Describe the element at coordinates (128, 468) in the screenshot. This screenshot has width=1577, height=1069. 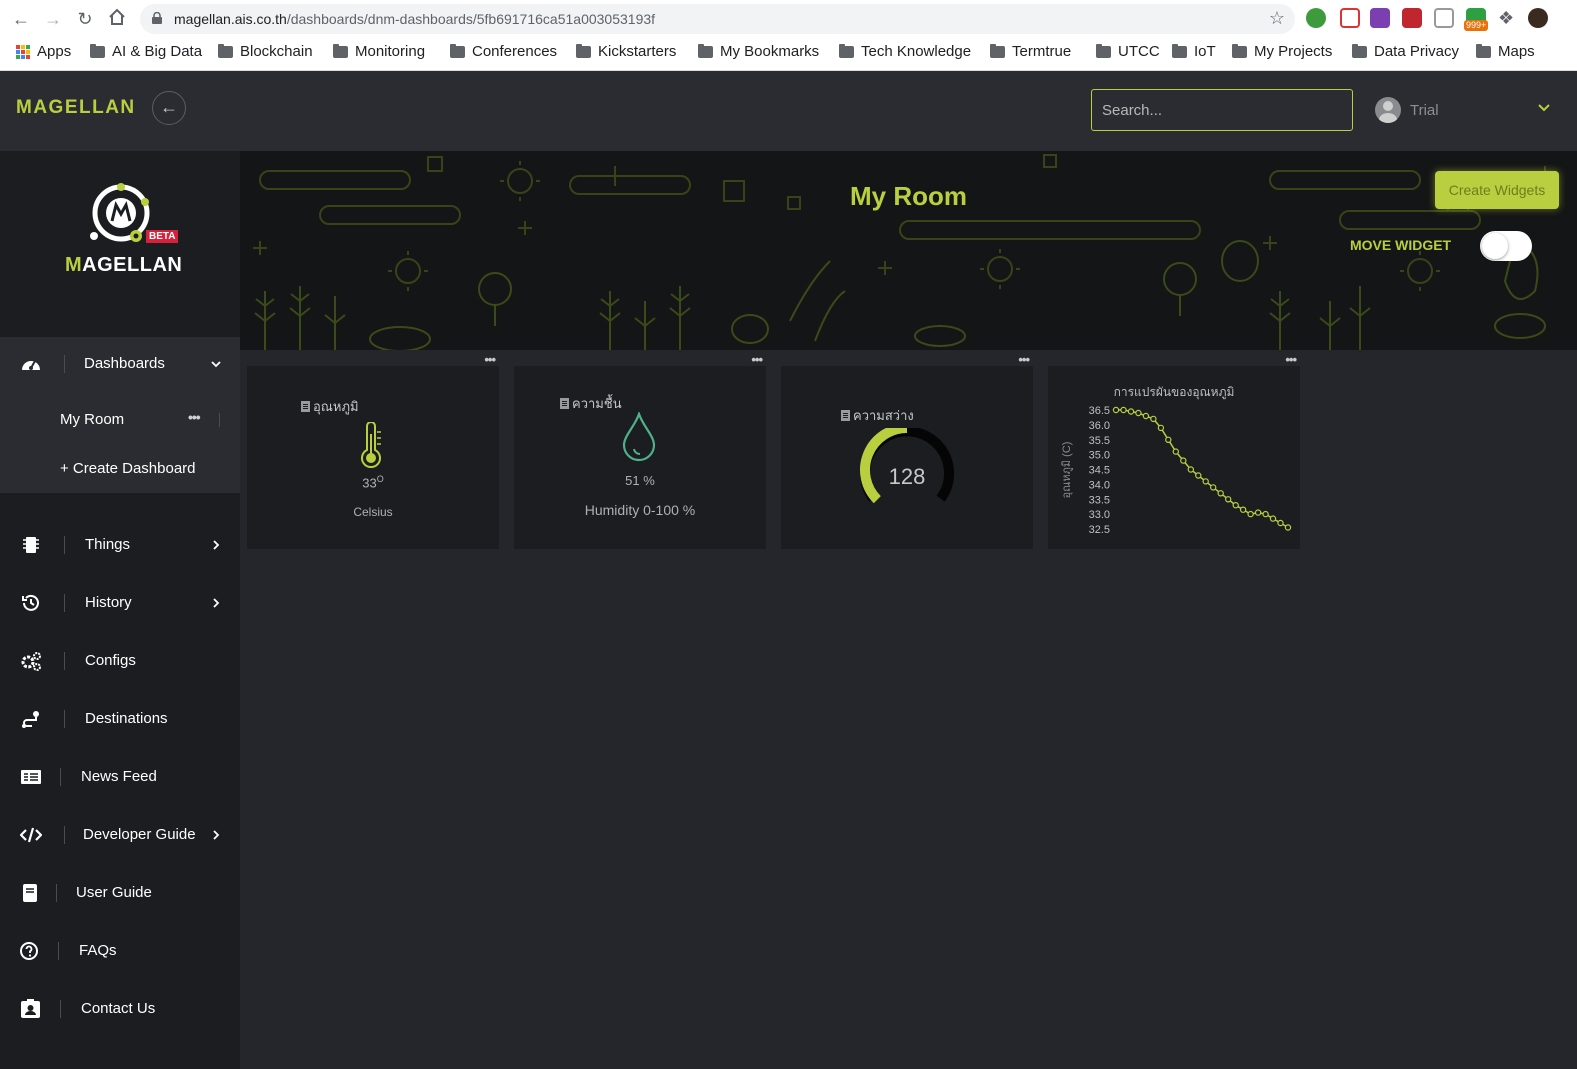
I see `create-dashboard-link: + Create Dashboard` at that location.